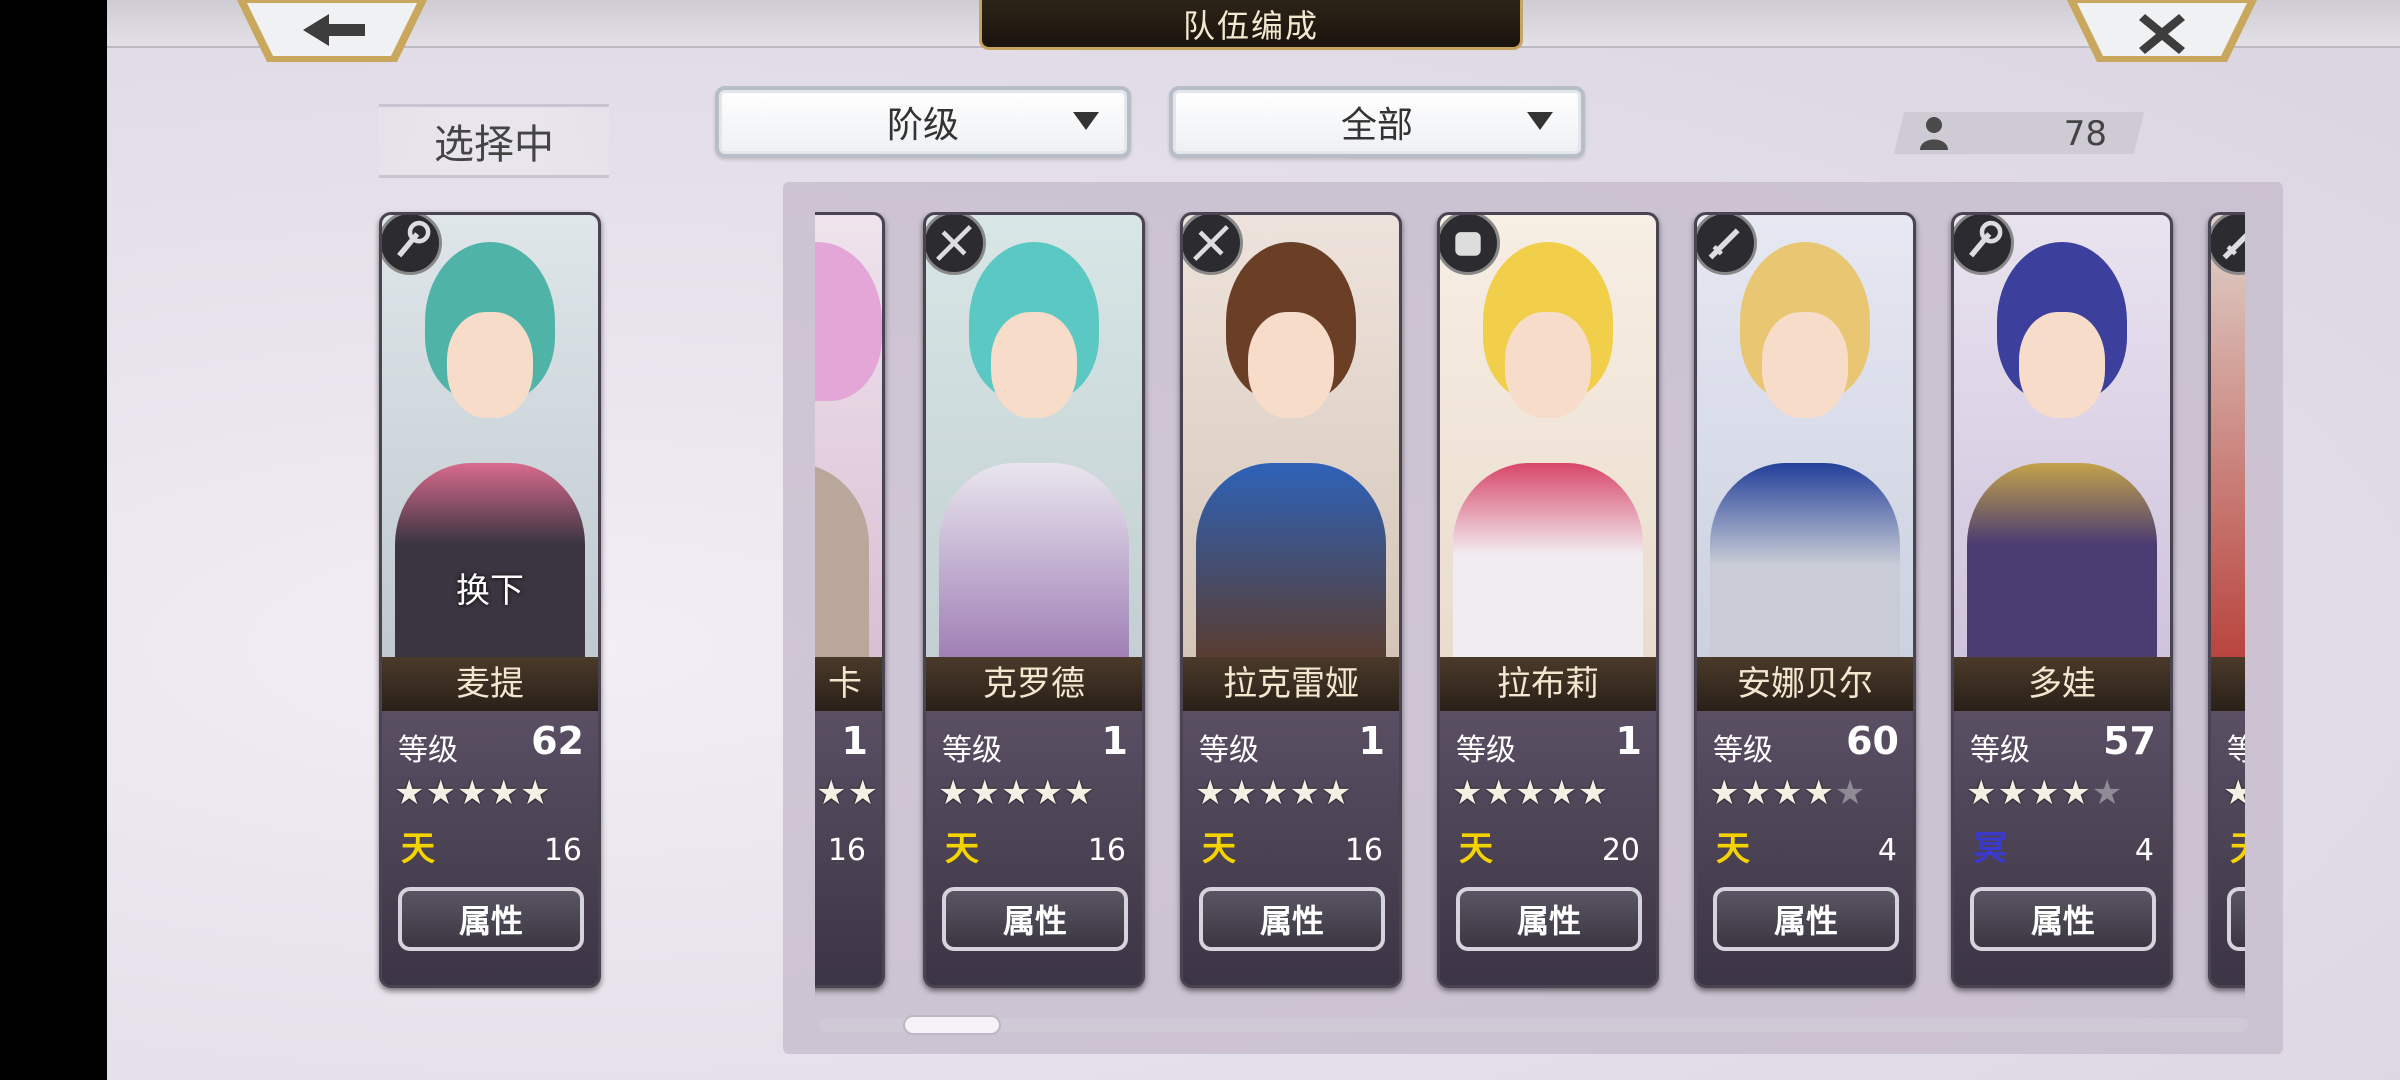 Image resolution: width=2400 pixels, height=1080 pixels. I want to click on character-stats: 1 ★★ 16 属性, so click(848, 848).